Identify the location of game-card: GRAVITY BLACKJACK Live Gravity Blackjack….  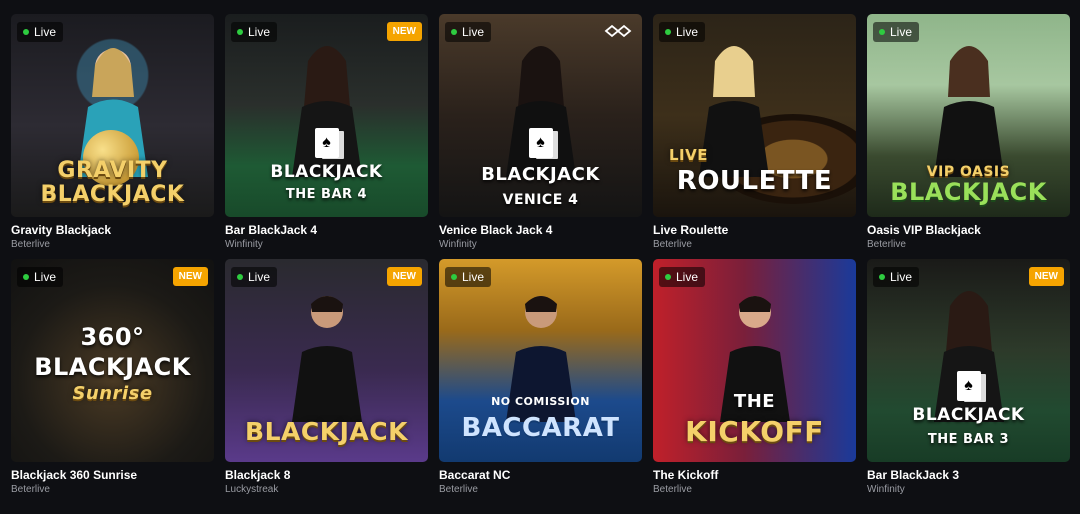
(112, 132).